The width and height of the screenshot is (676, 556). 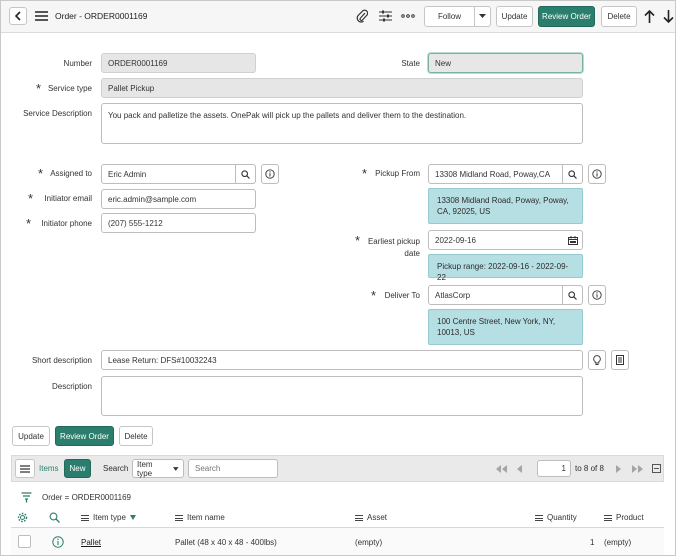 I want to click on column-header-item-type: Item type, so click(x=108, y=517).